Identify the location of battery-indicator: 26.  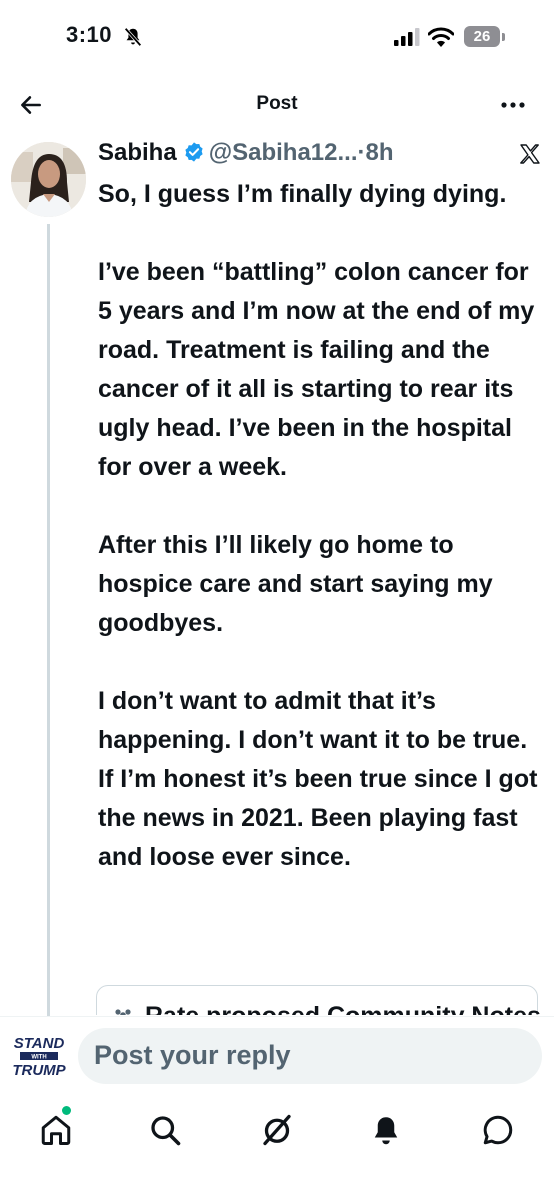
(486, 37).